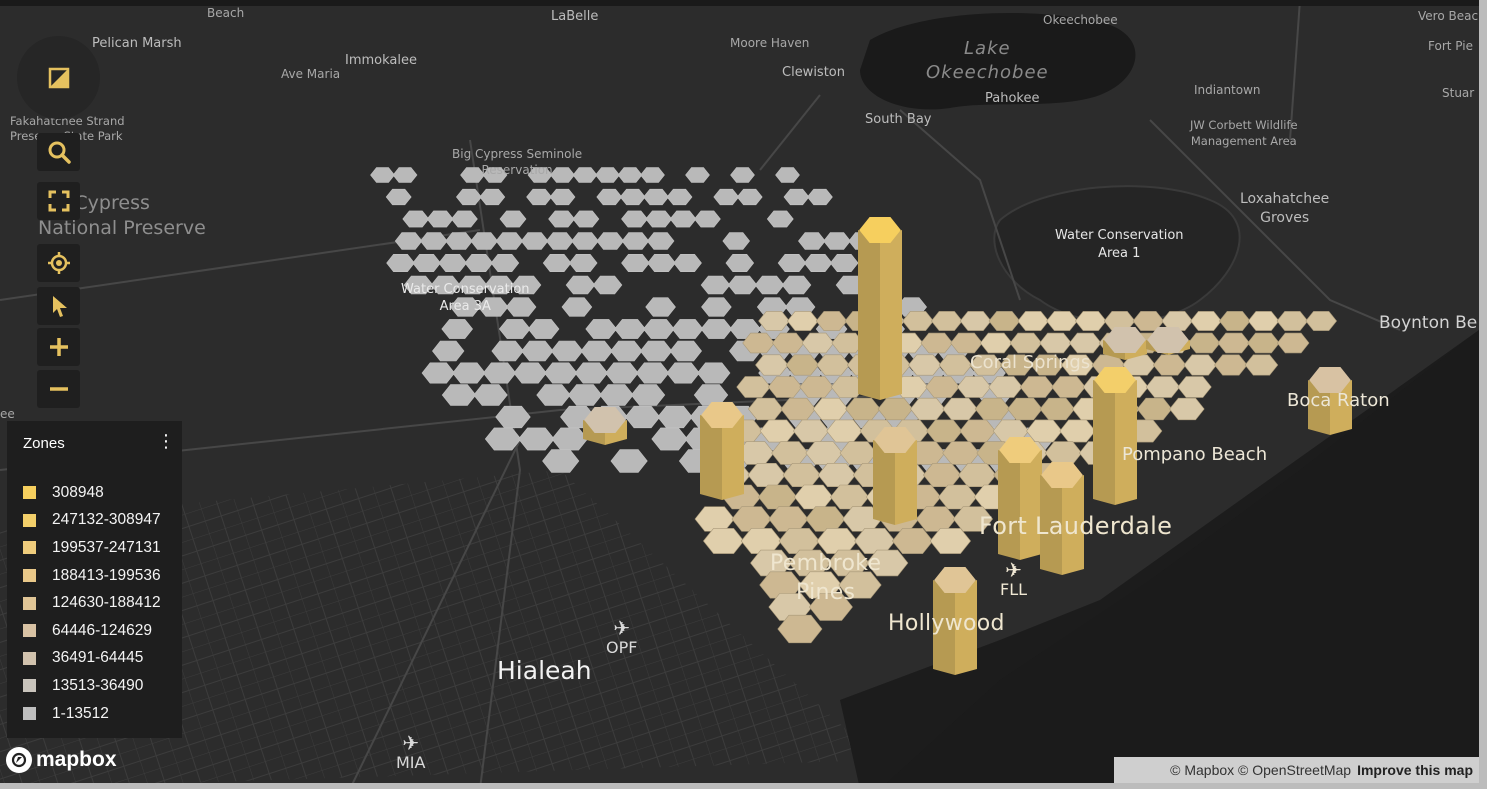 The width and height of the screenshot is (1487, 789). I want to click on legend-item: 308948, so click(92, 493).